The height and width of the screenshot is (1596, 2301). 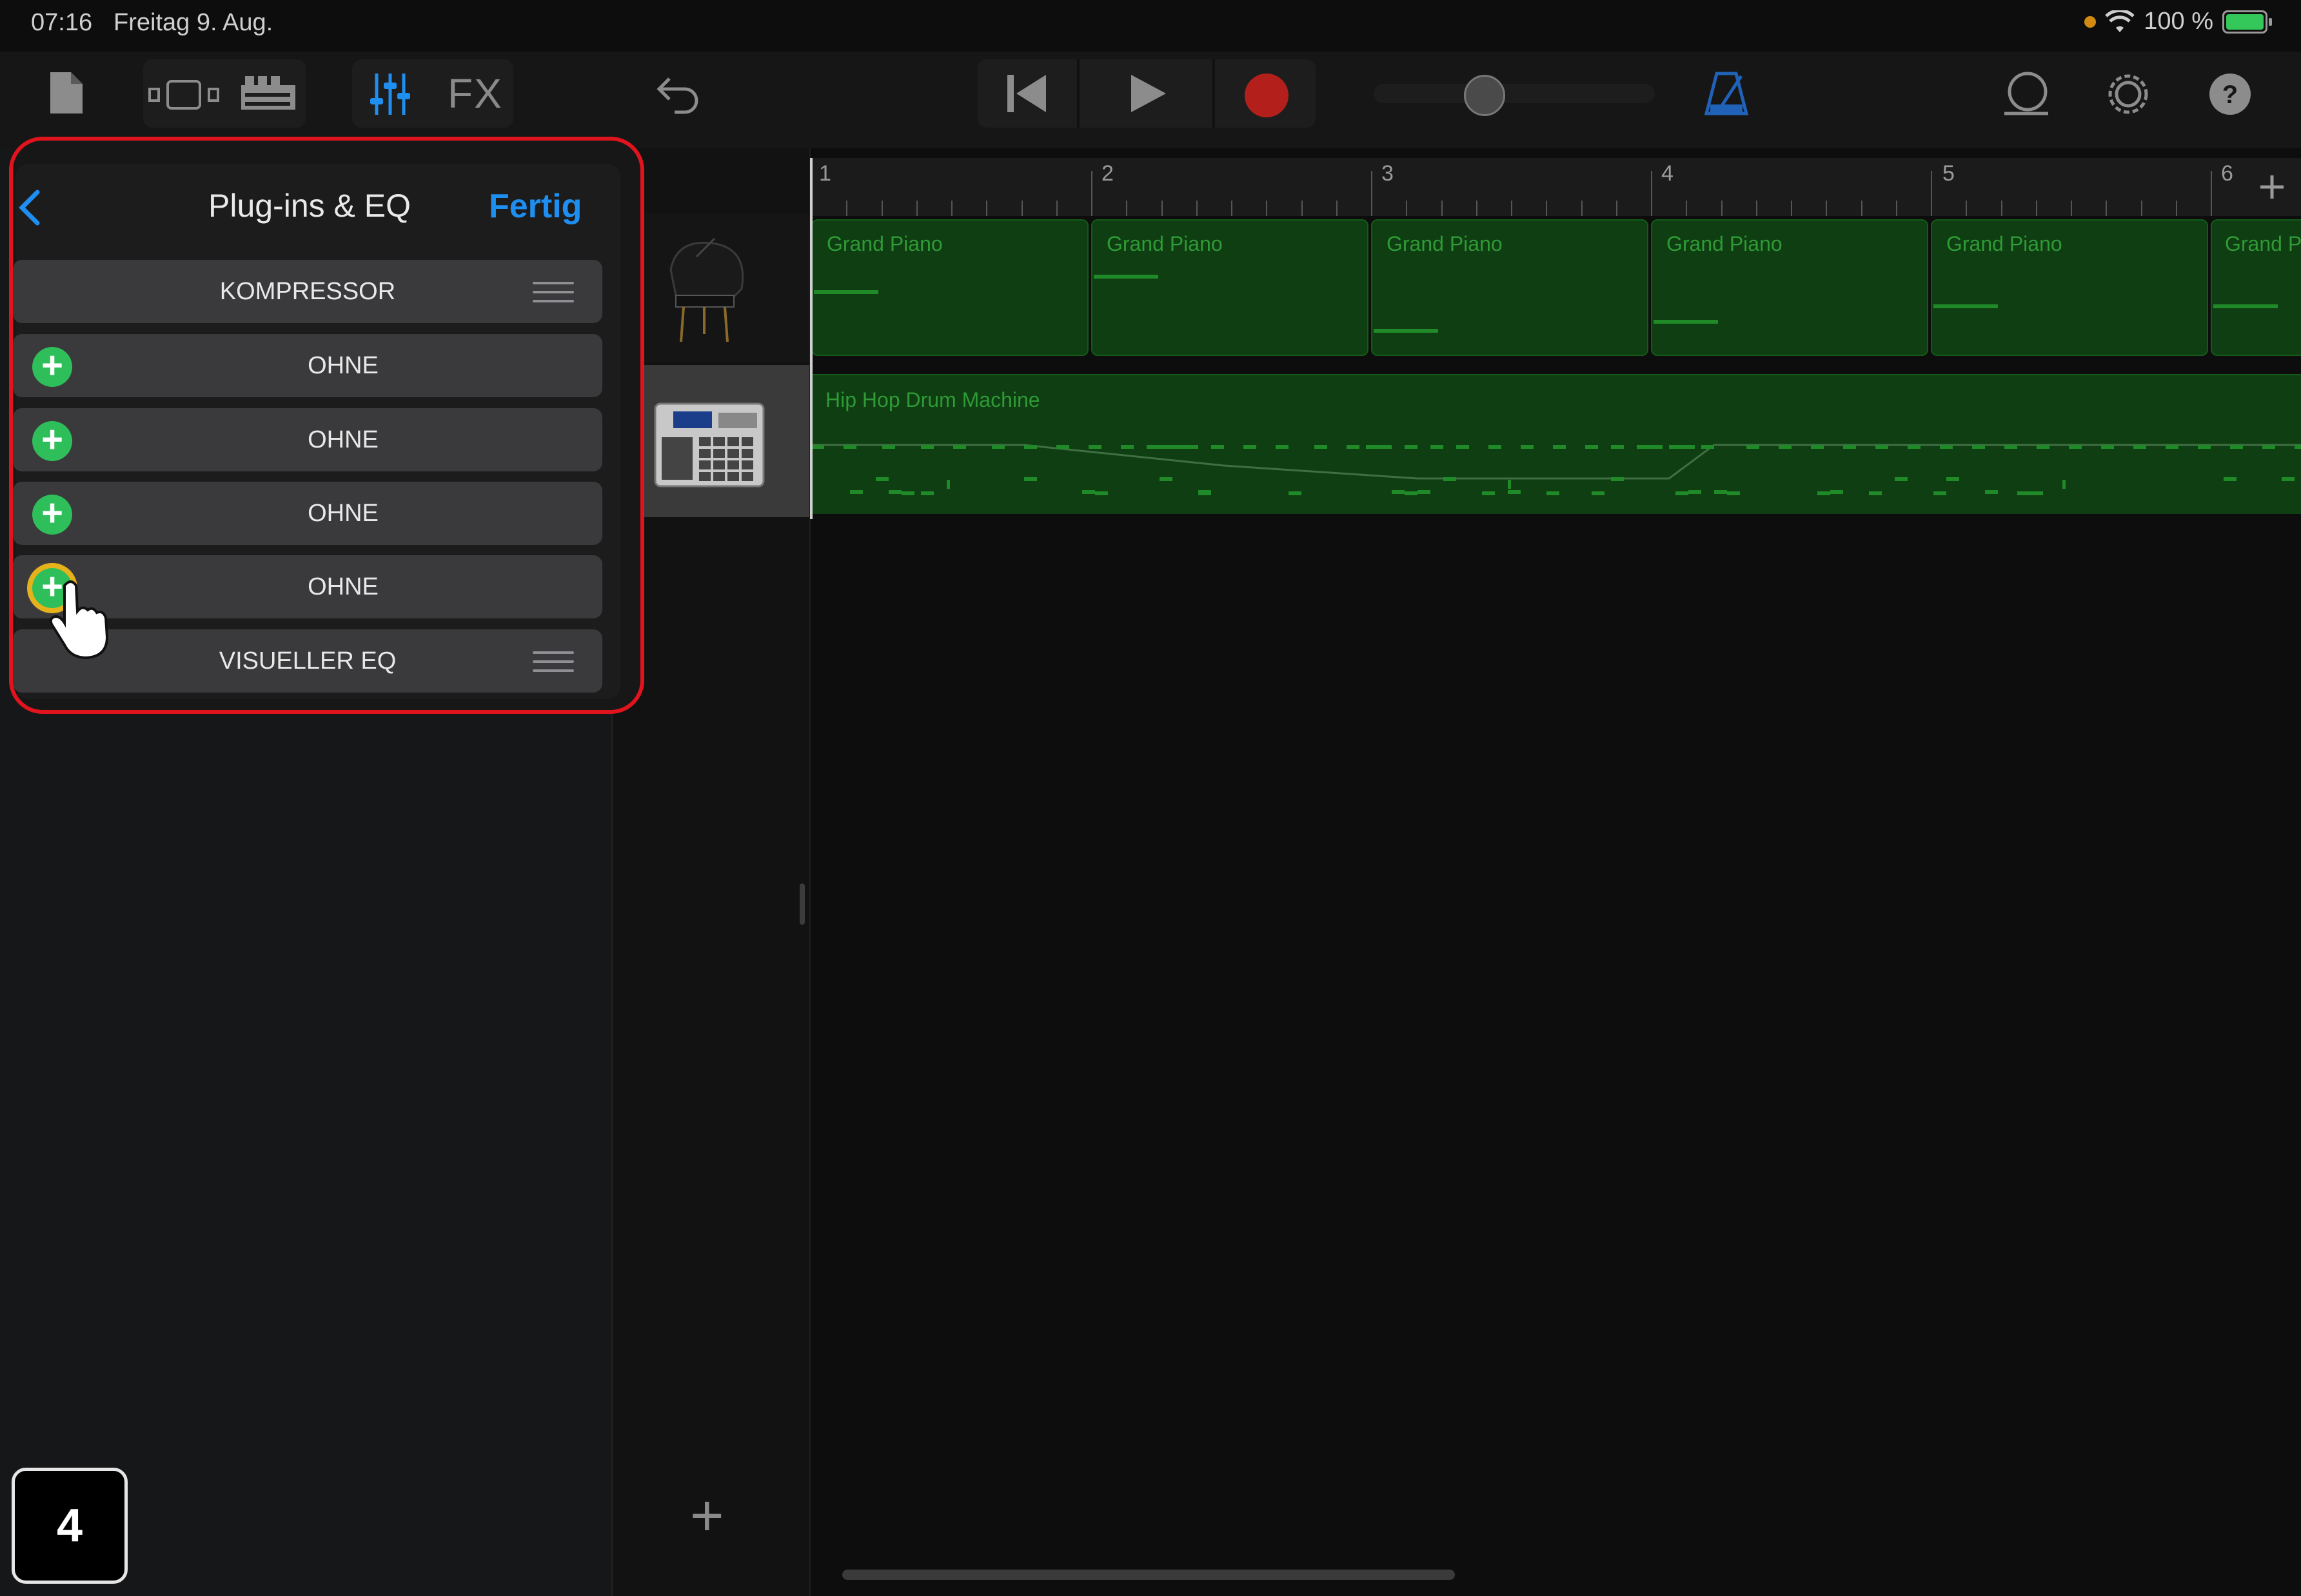 I want to click on bar-number: 2, so click(x=1107, y=173).